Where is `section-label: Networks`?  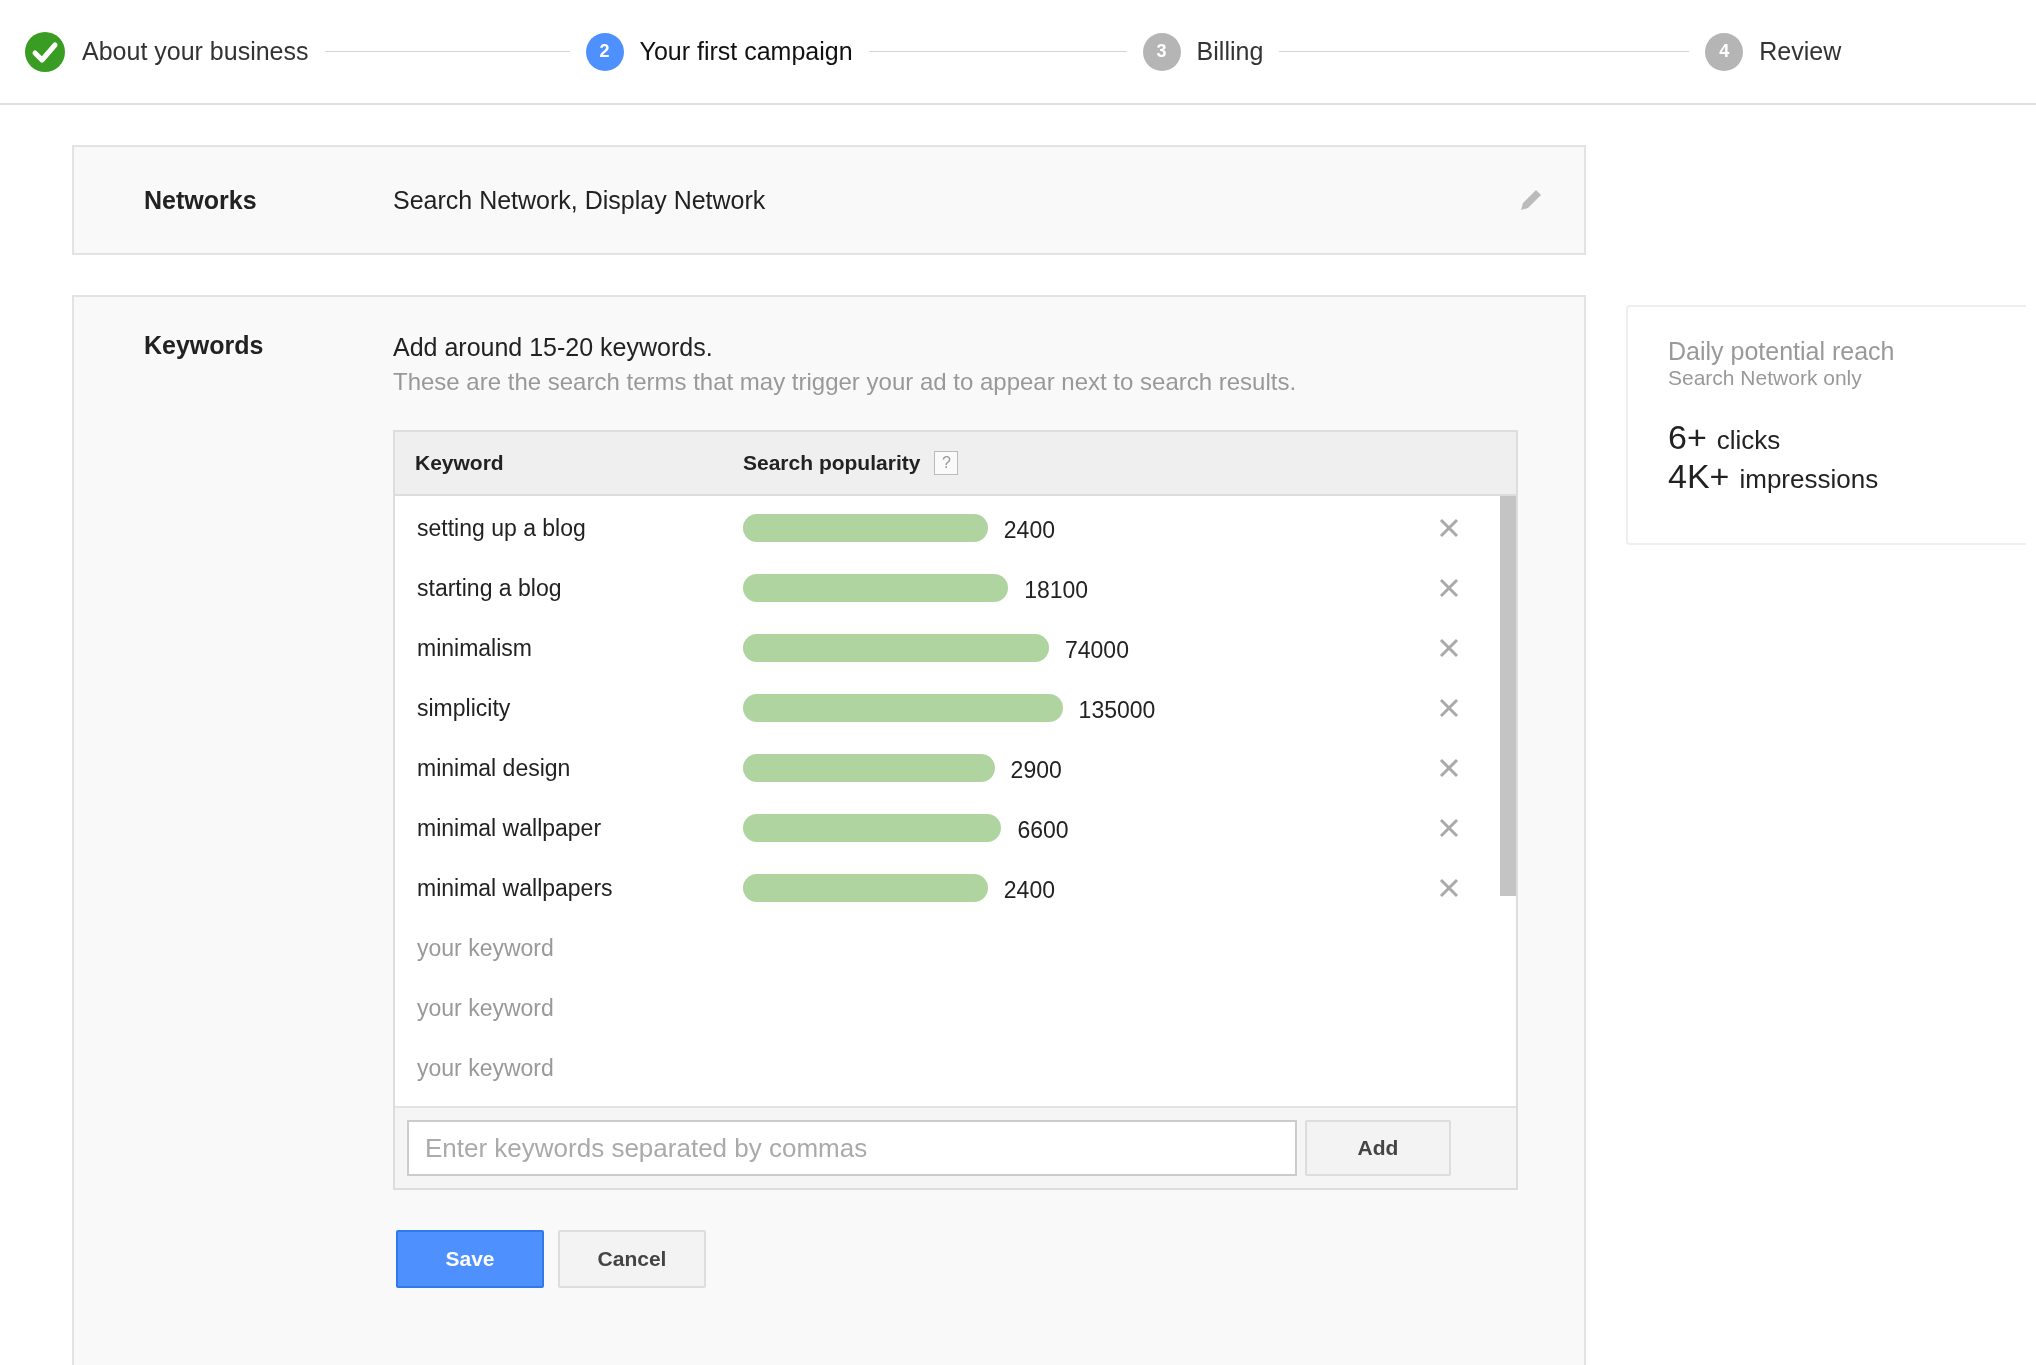
section-label: Networks is located at coordinates (201, 200).